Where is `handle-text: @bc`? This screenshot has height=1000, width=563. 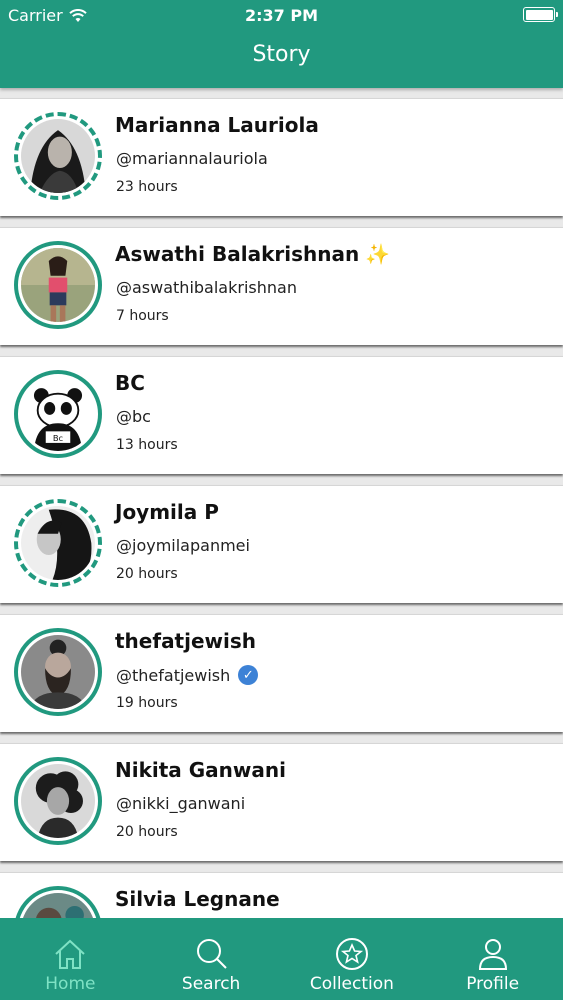 handle-text: @bc is located at coordinates (133, 416).